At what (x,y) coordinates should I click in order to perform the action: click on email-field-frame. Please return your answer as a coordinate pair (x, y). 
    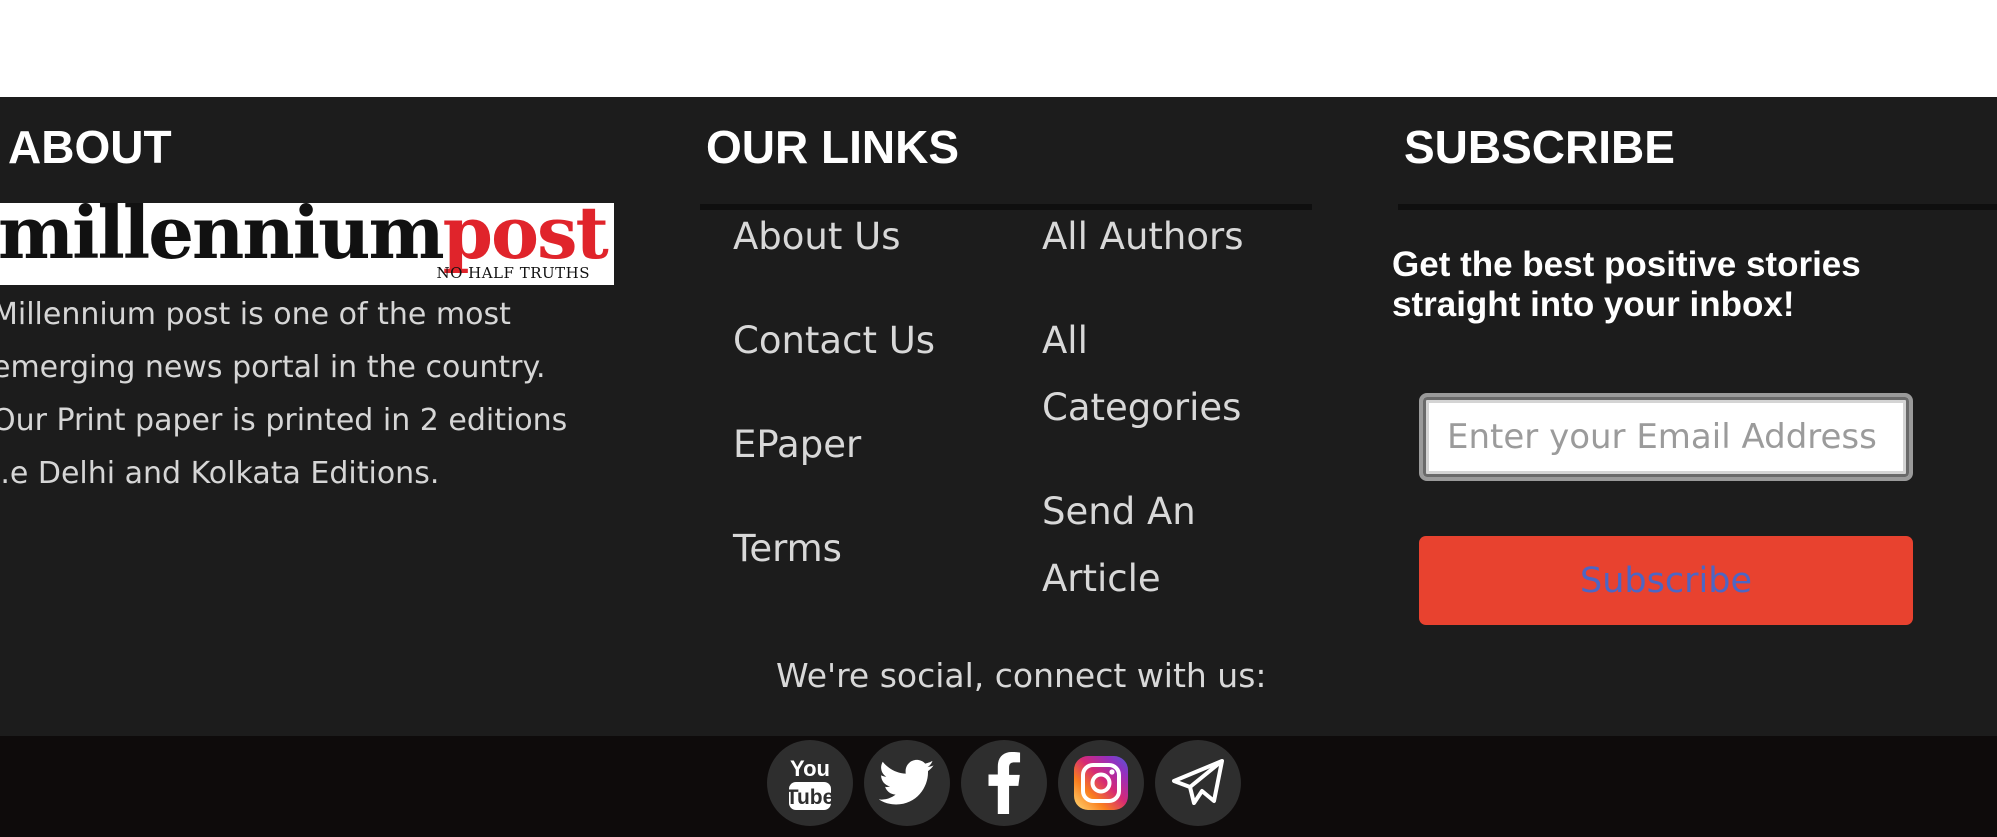
    Looking at the image, I should click on (1666, 437).